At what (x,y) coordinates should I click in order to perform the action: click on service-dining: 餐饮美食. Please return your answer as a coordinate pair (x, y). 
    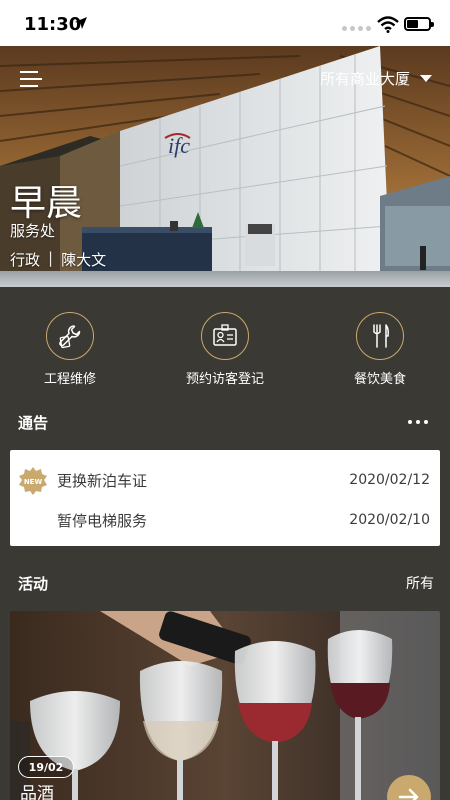
    Looking at the image, I should click on (380, 349).